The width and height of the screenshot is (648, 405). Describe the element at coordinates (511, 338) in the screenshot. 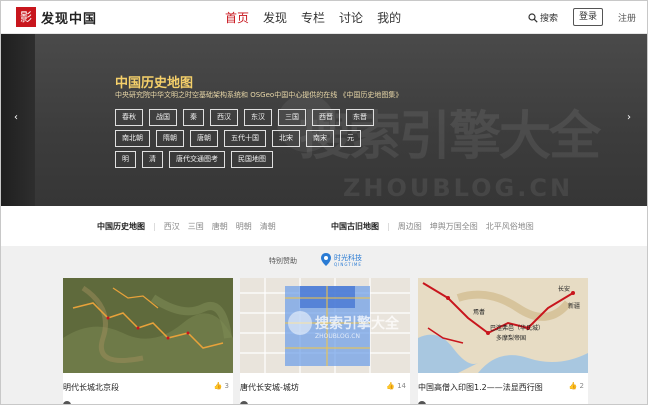

I see `map-label: 多摩梨帝国` at that location.